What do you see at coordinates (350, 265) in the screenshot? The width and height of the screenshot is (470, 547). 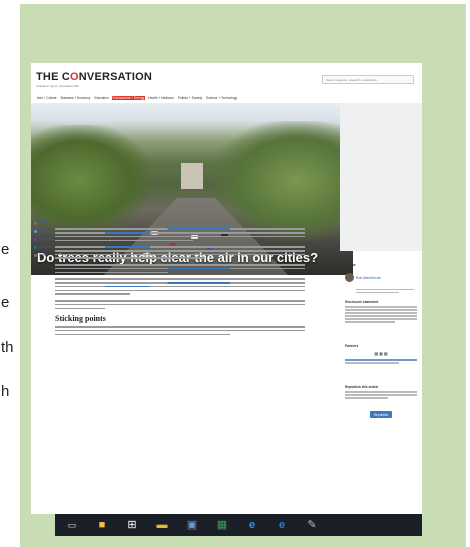 I see `author-heading: Author` at bounding box center [350, 265].